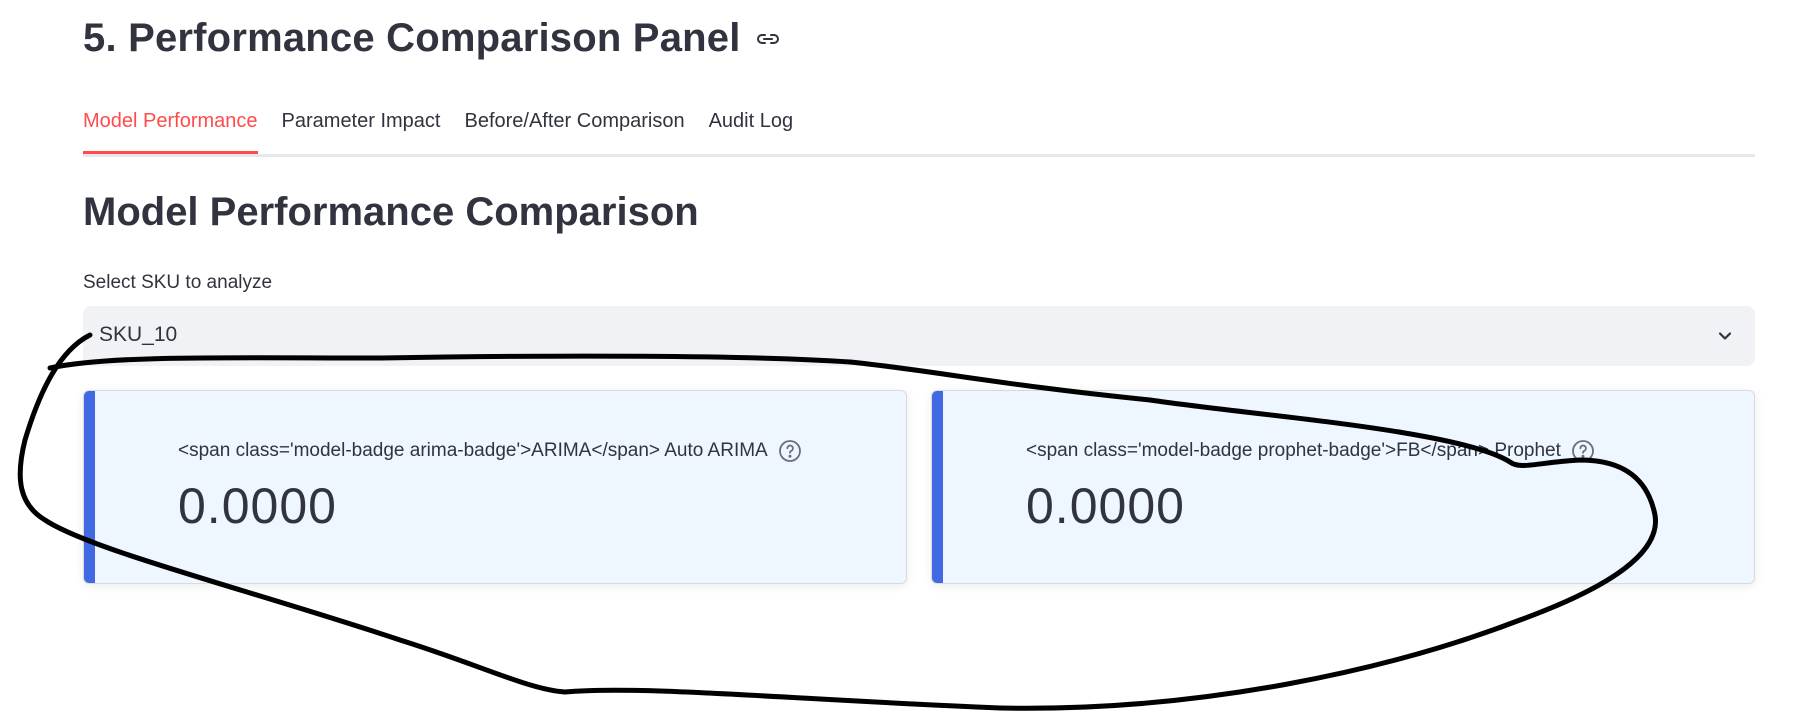 This screenshot has width=1806, height=715. I want to click on section-header: 5. Performance Comparison Panel, so click(432, 38).